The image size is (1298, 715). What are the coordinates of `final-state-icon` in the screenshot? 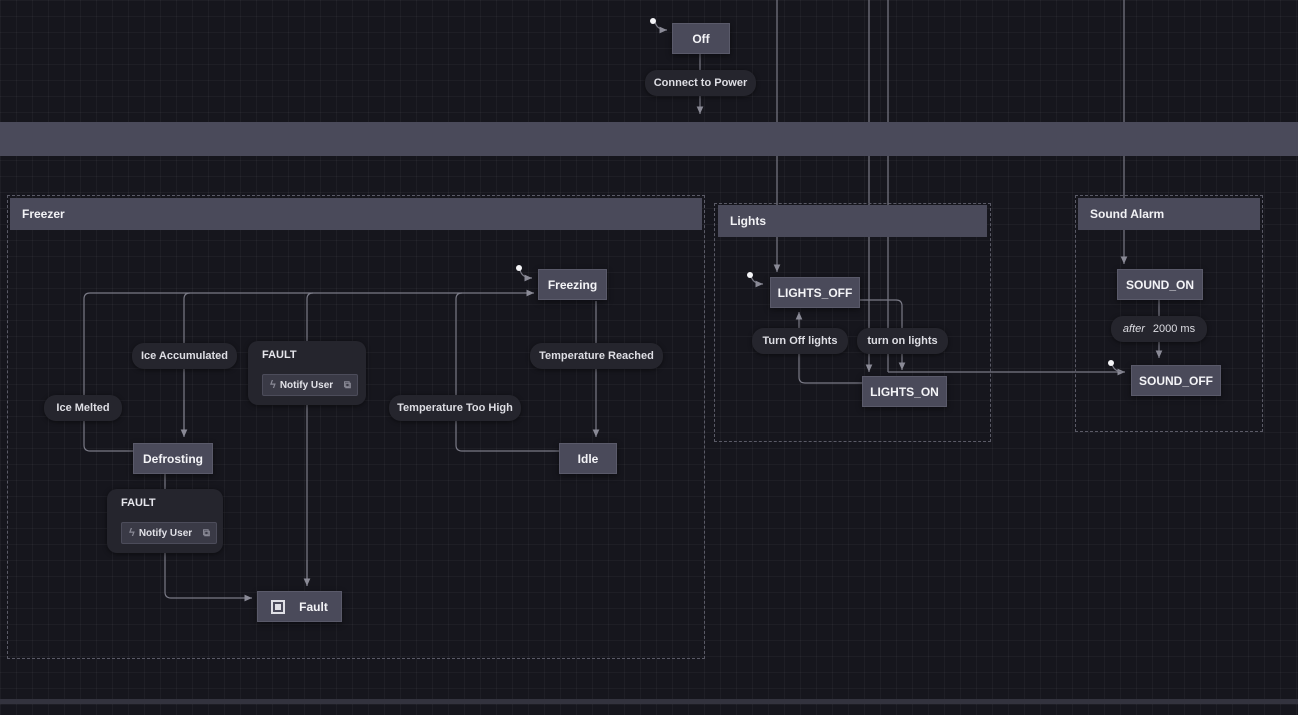 It's located at (278, 606).